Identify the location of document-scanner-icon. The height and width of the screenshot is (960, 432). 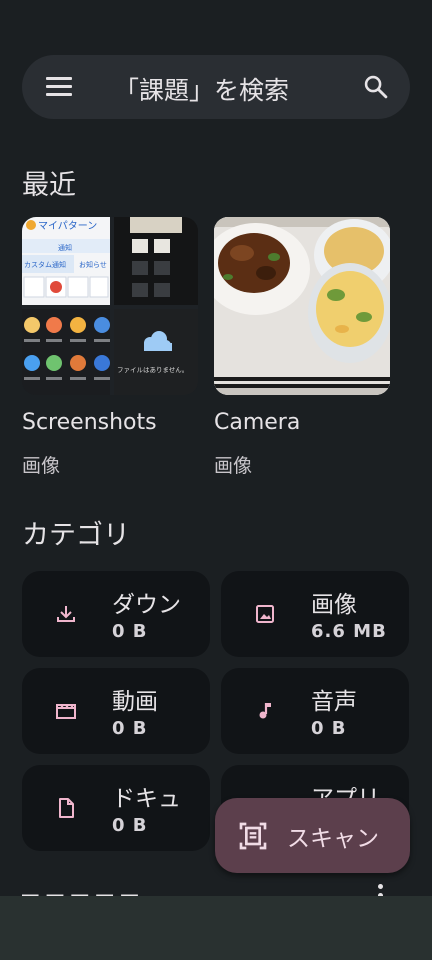
(253, 836).